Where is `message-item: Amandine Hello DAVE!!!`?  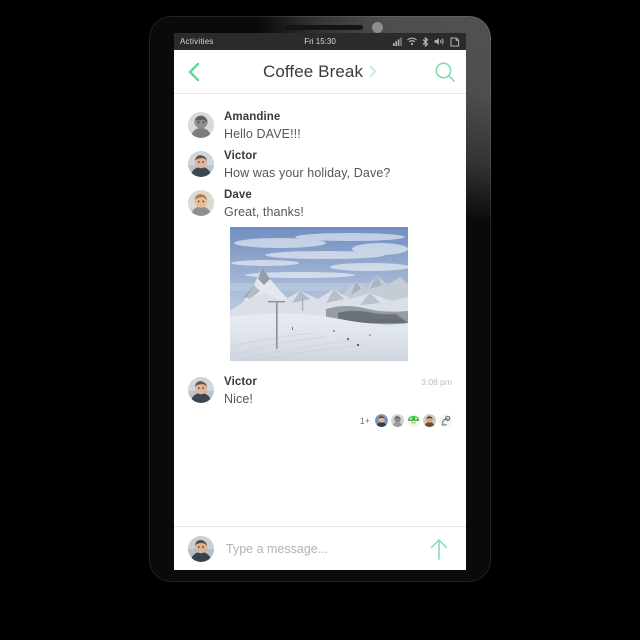 message-item: Amandine Hello DAVE!!! is located at coordinates (320, 123).